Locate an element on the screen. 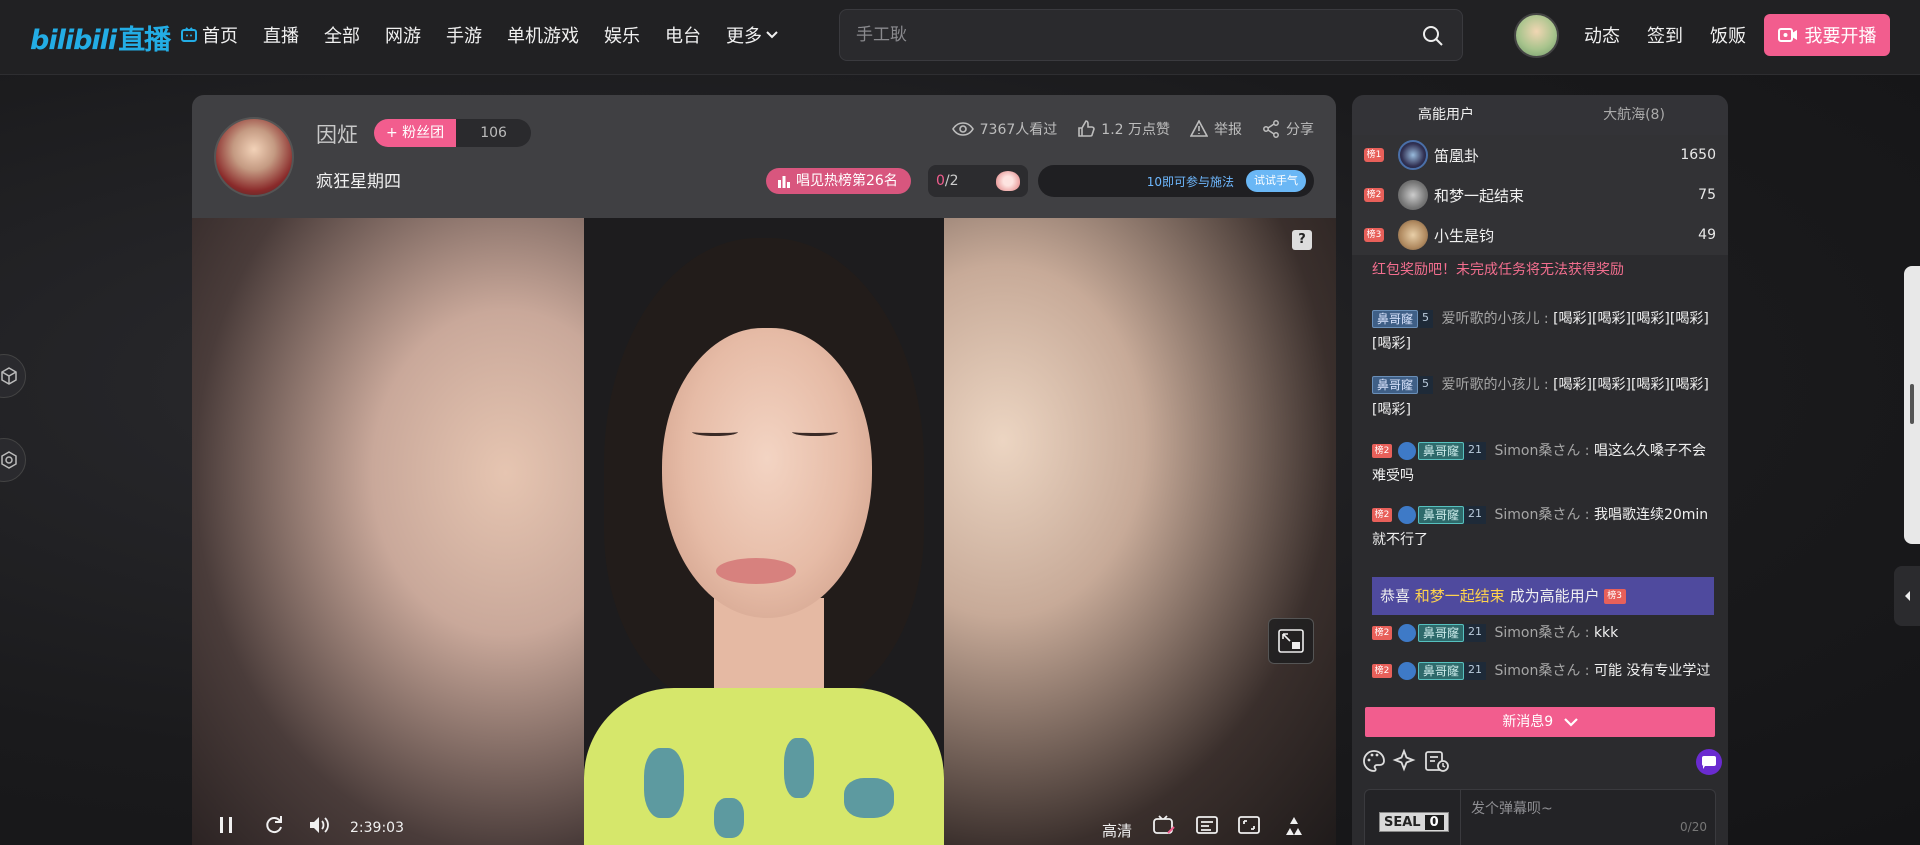 The width and height of the screenshot is (1920, 845). nav-radio: 电台 is located at coordinates (683, 35).